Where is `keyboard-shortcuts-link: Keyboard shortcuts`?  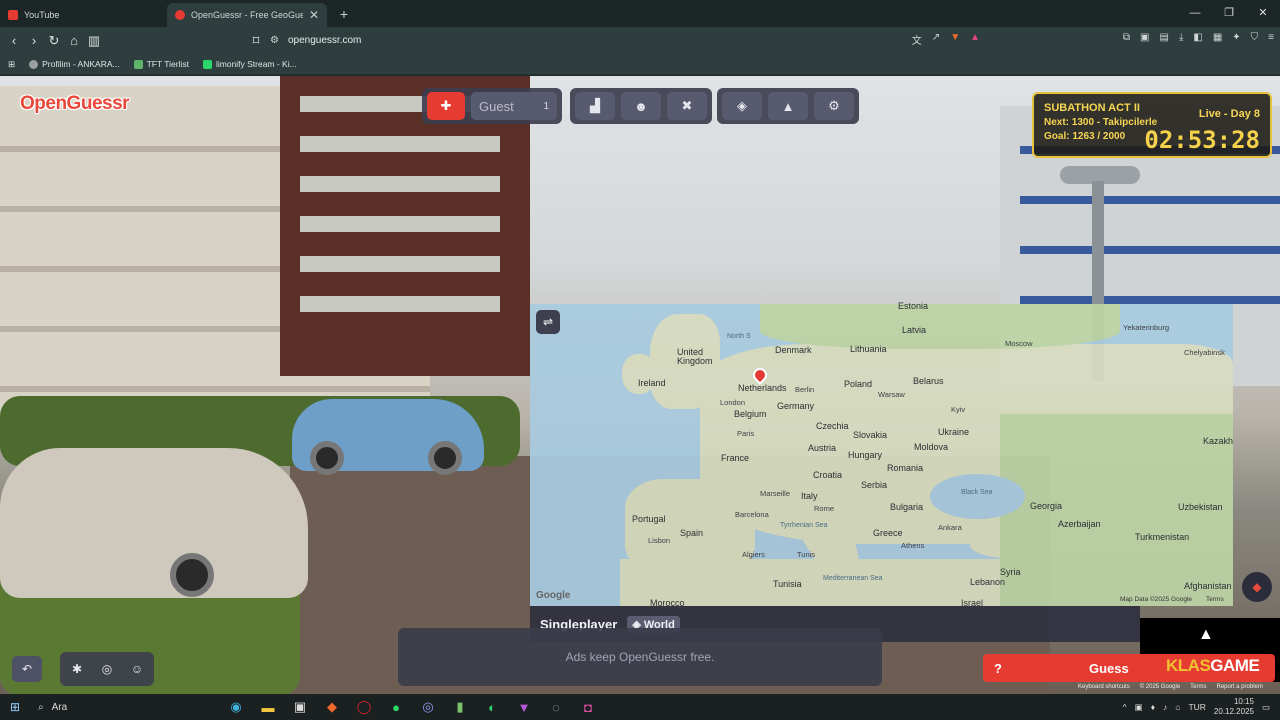 keyboard-shortcuts-link: Keyboard shortcuts is located at coordinates (1104, 687).